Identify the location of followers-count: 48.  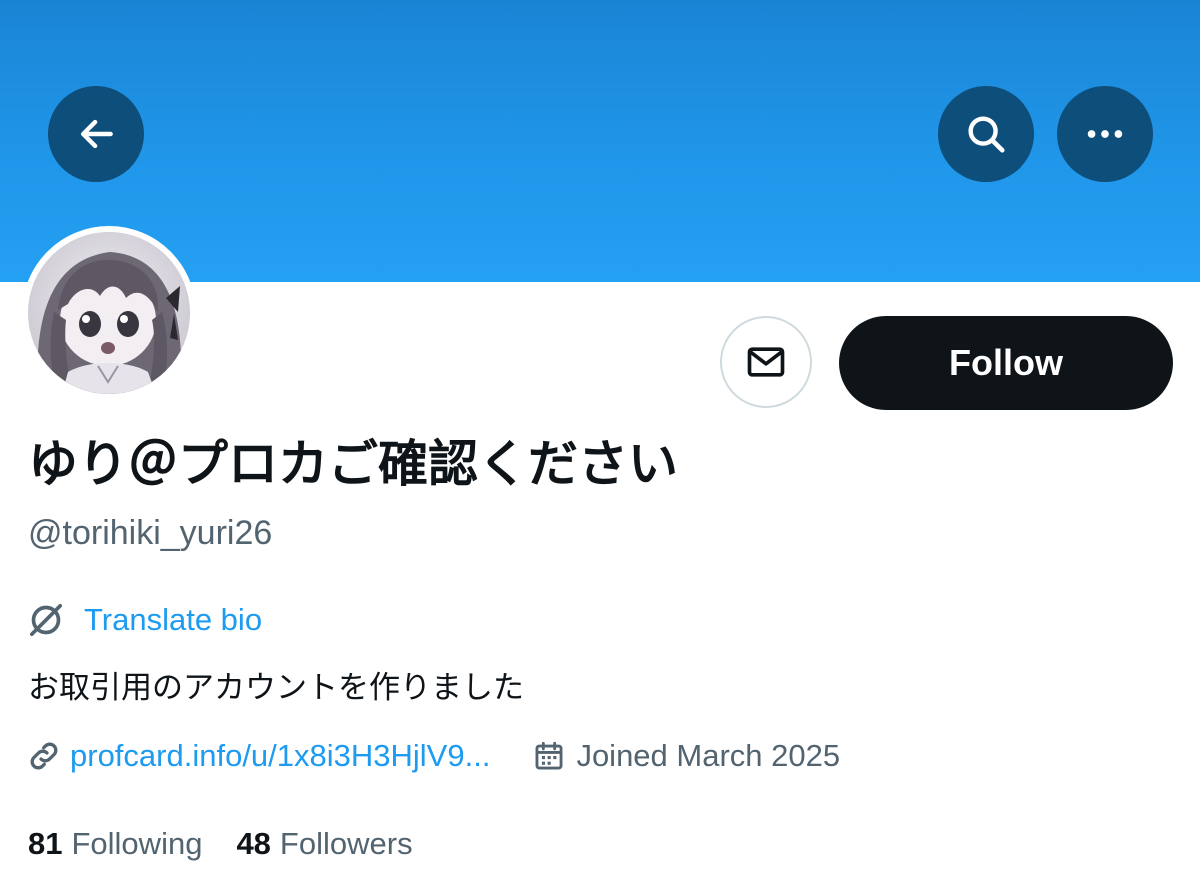
(253, 843).